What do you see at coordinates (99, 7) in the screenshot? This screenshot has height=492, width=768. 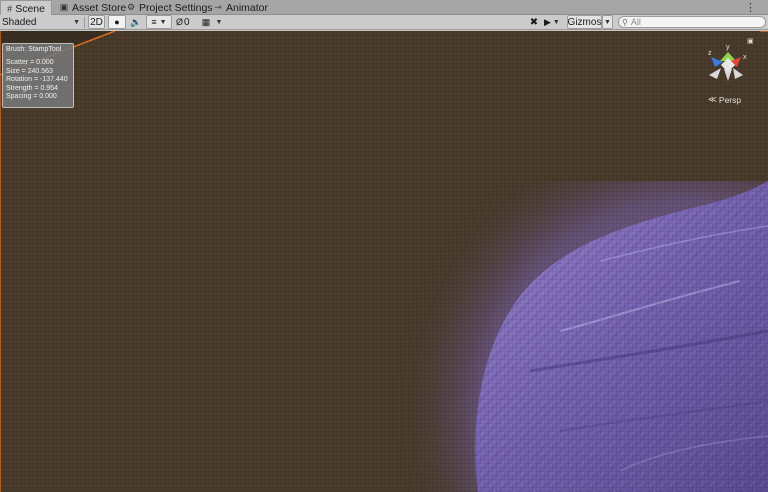 I see `tab-asset-store-label: Asset Store` at bounding box center [99, 7].